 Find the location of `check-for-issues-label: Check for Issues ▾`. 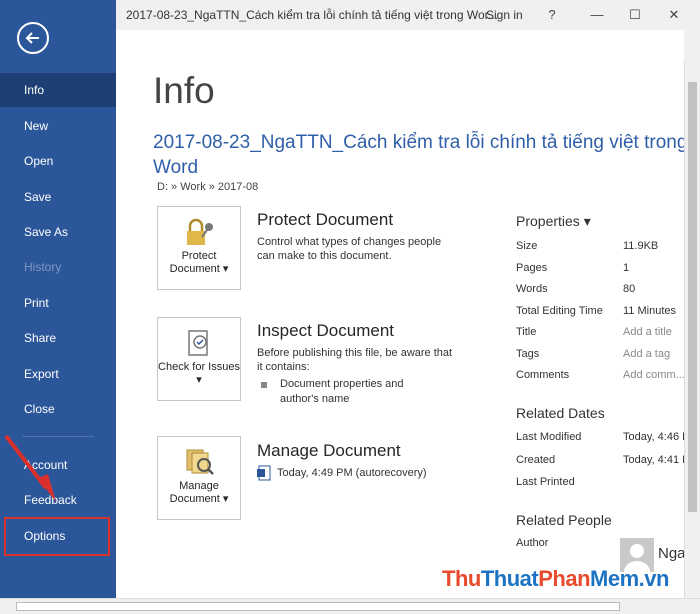

check-for-issues-label: Check for Issues ▾ is located at coordinates (199, 373).